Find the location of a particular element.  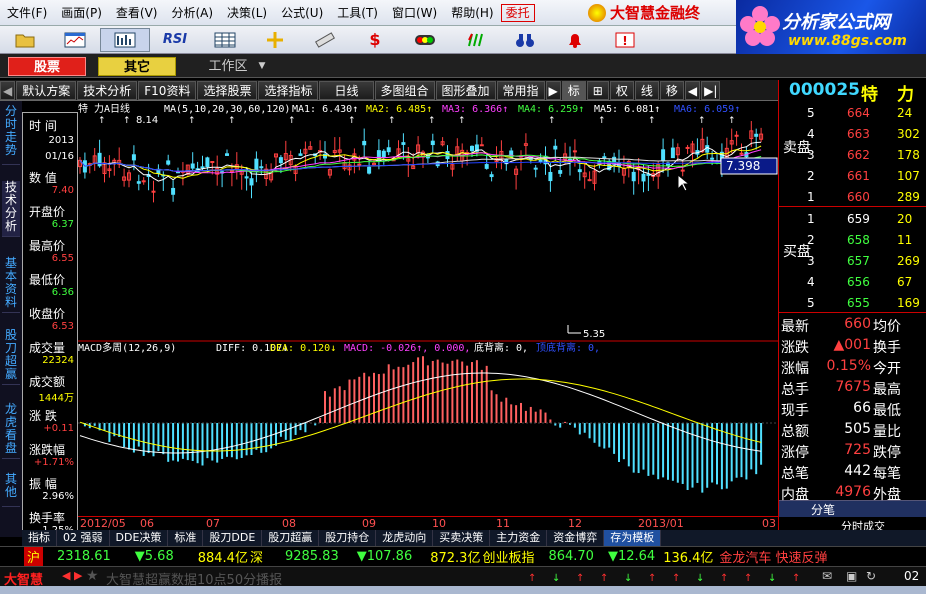

stat-label-2: 跌停 is located at coordinates (887, 453).